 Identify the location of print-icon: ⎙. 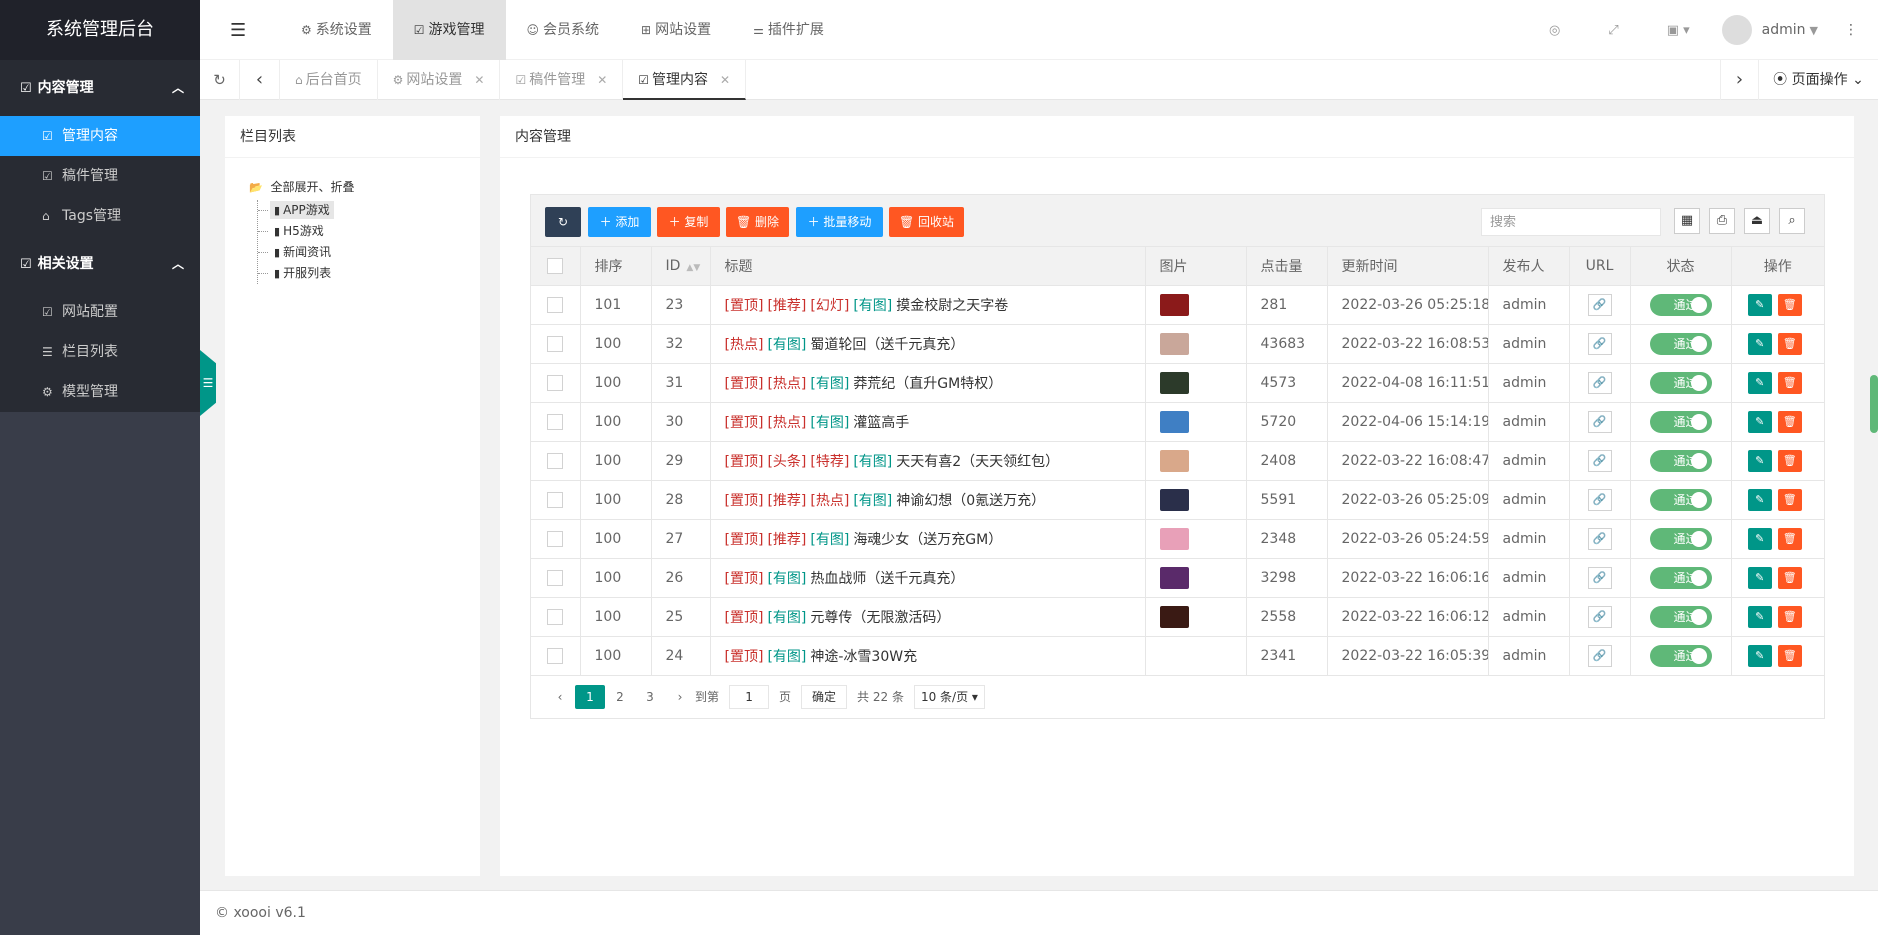
(1722, 221).